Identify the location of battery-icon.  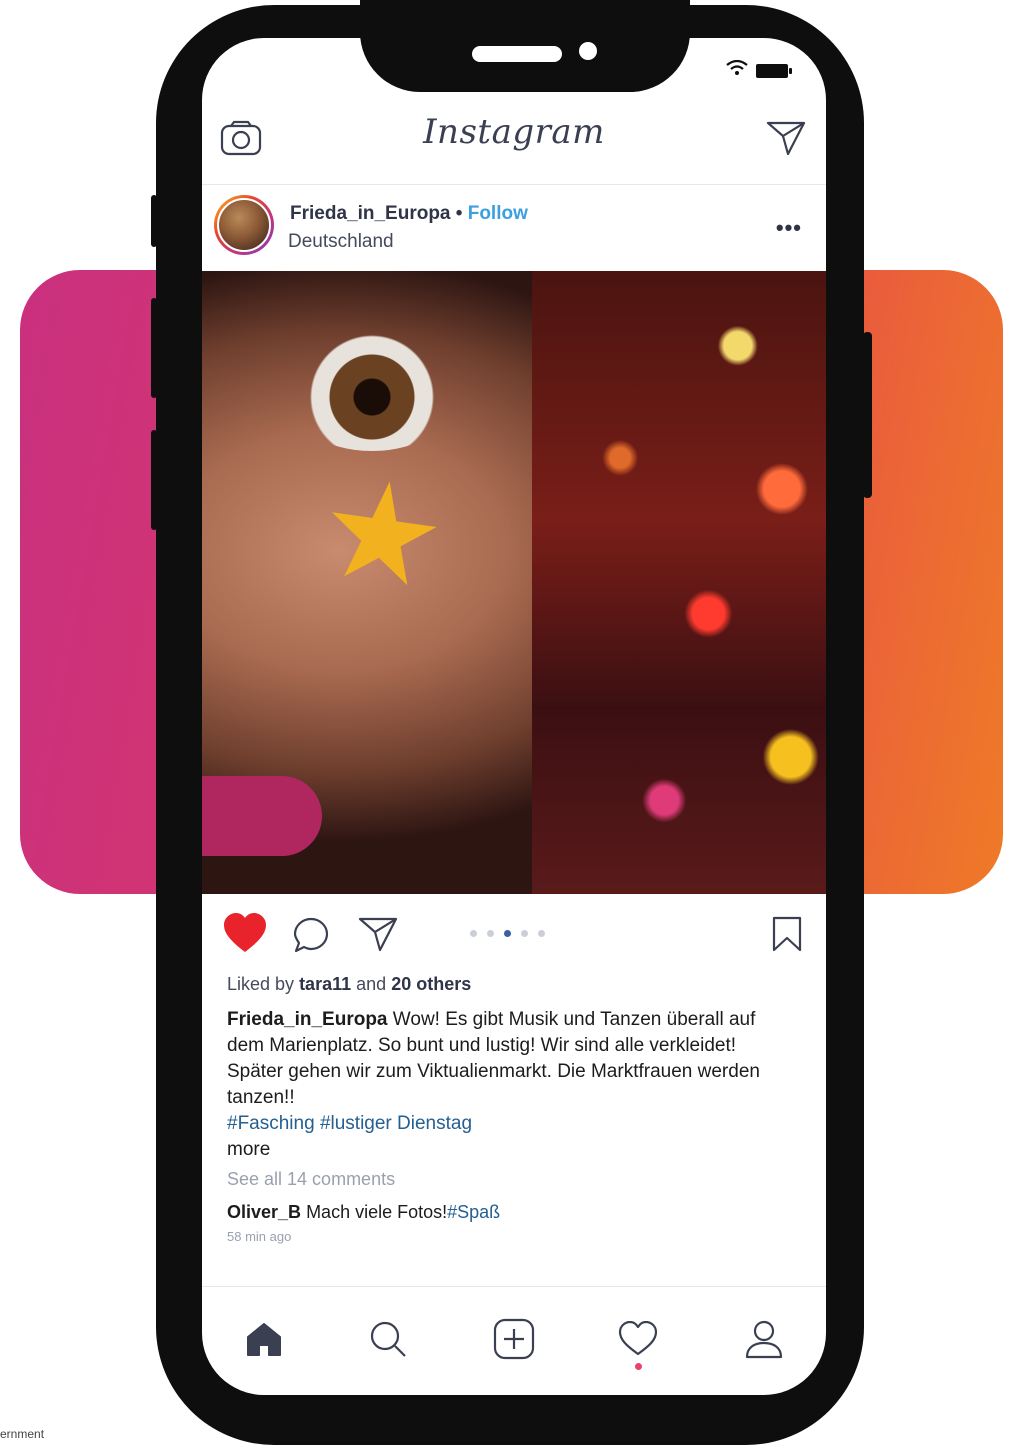
(774, 70).